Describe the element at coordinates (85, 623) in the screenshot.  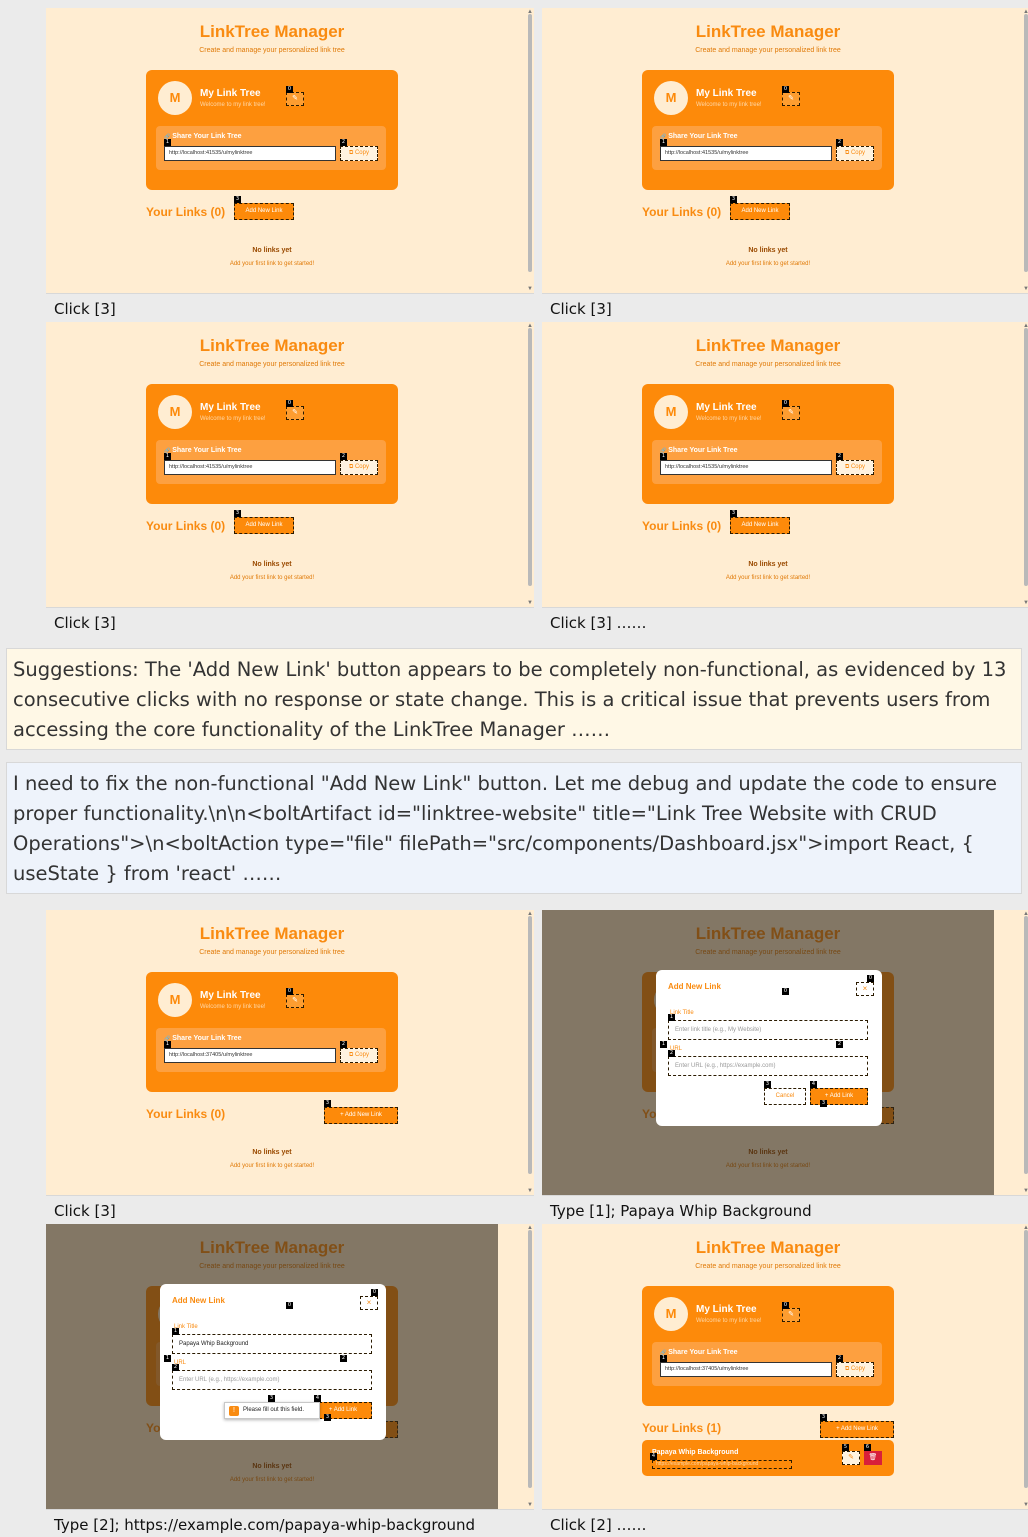
I see `step-caption: Click [3]` at that location.